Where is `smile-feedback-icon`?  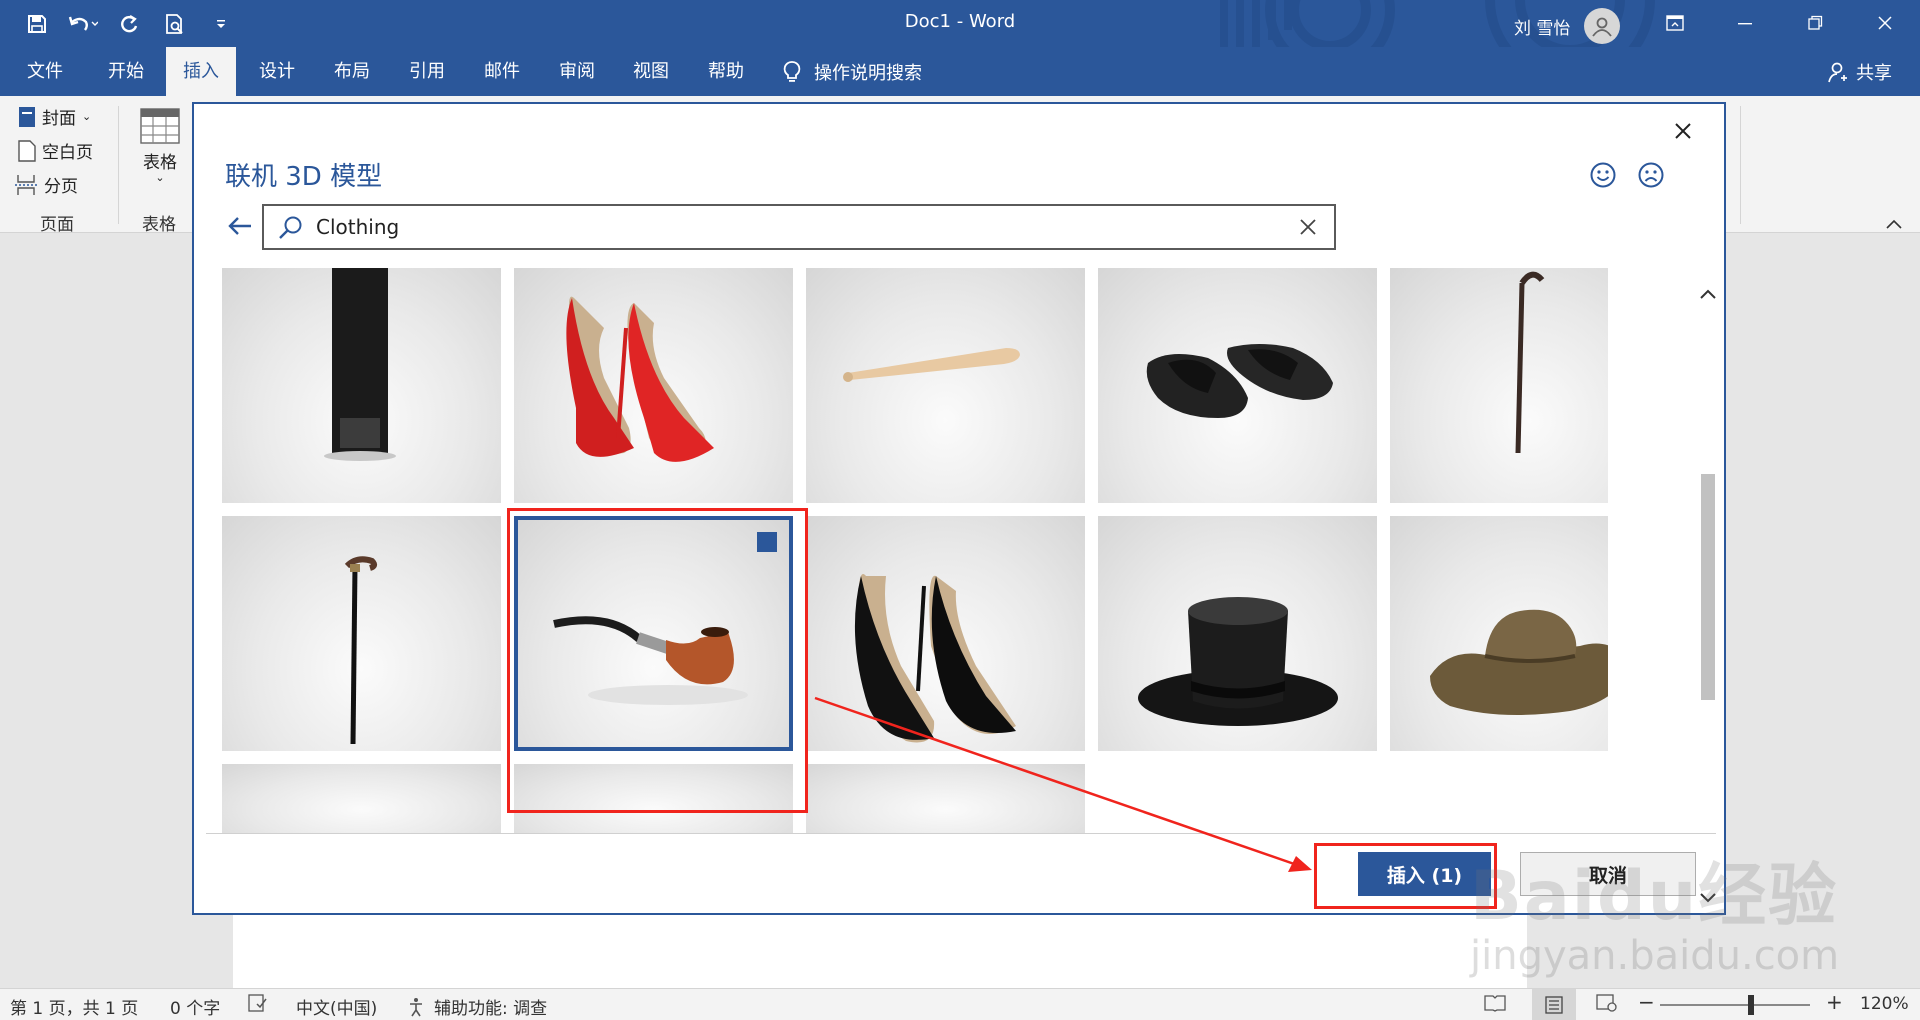 smile-feedback-icon is located at coordinates (1603, 175).